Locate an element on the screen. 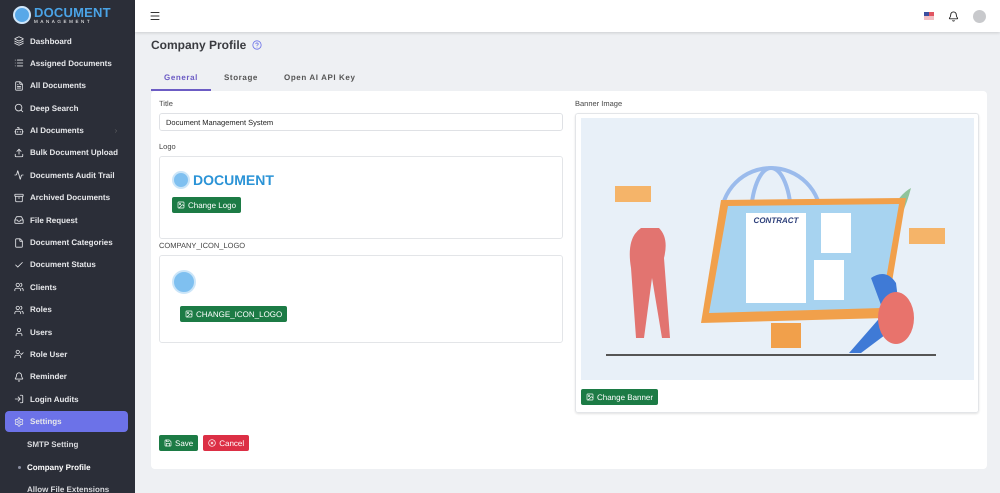 The width and height of the screenshot is (1000, 493). logo-text: DOCUMENT is located at coordinates (233, 180).